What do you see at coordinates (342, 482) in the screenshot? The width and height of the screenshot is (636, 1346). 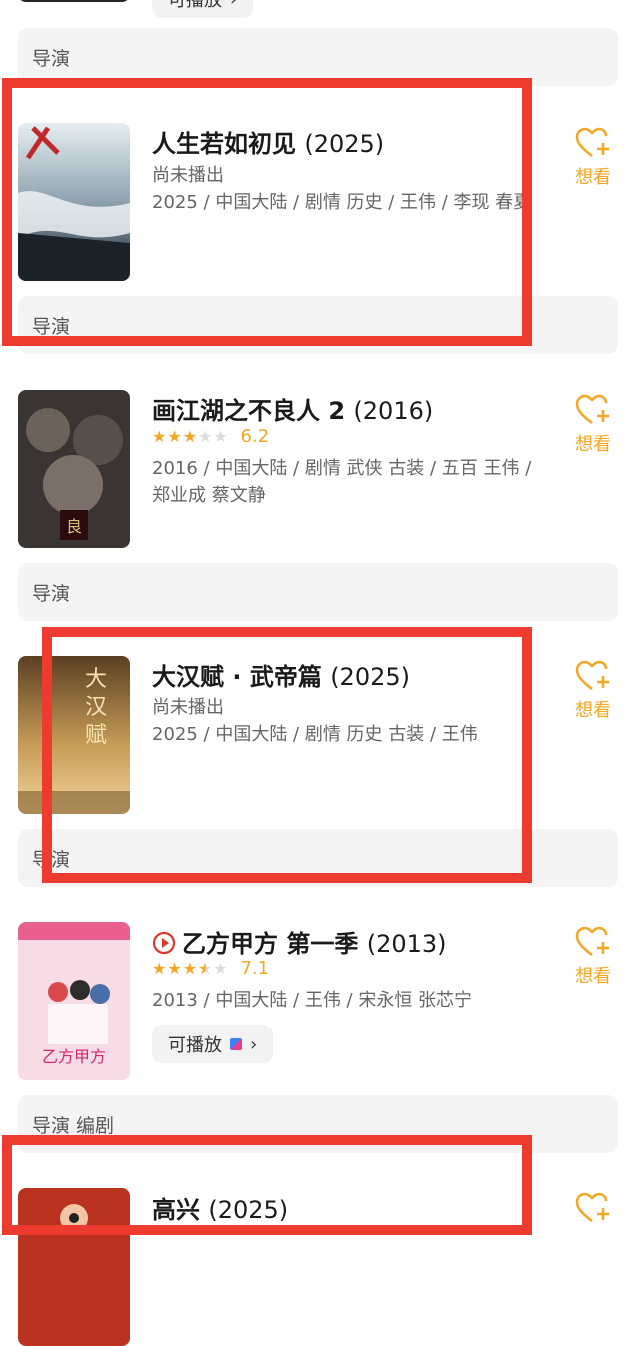 I see `item-meta: 2016 / 中国大陆 / 剧情 武侠 古装 / 五百 王伟 / 郑业成 蔡文静` at bounding box center [342, 482].